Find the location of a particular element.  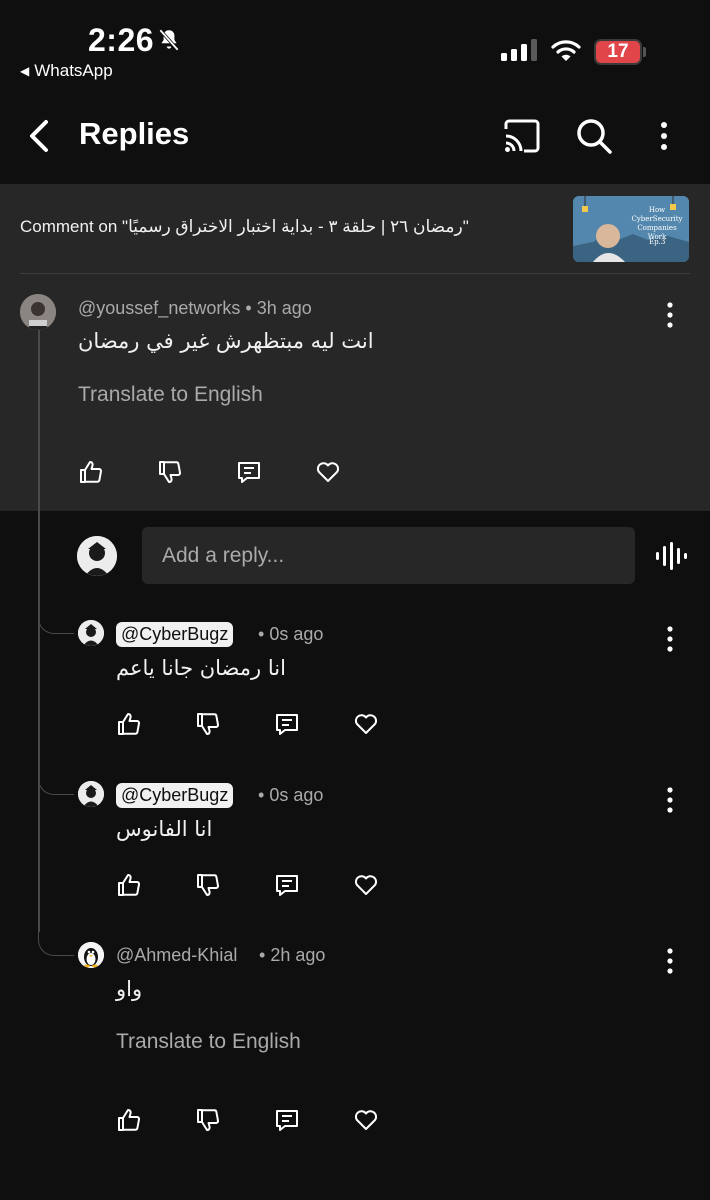

voice-search-icon is located at coordinates (671, 556).